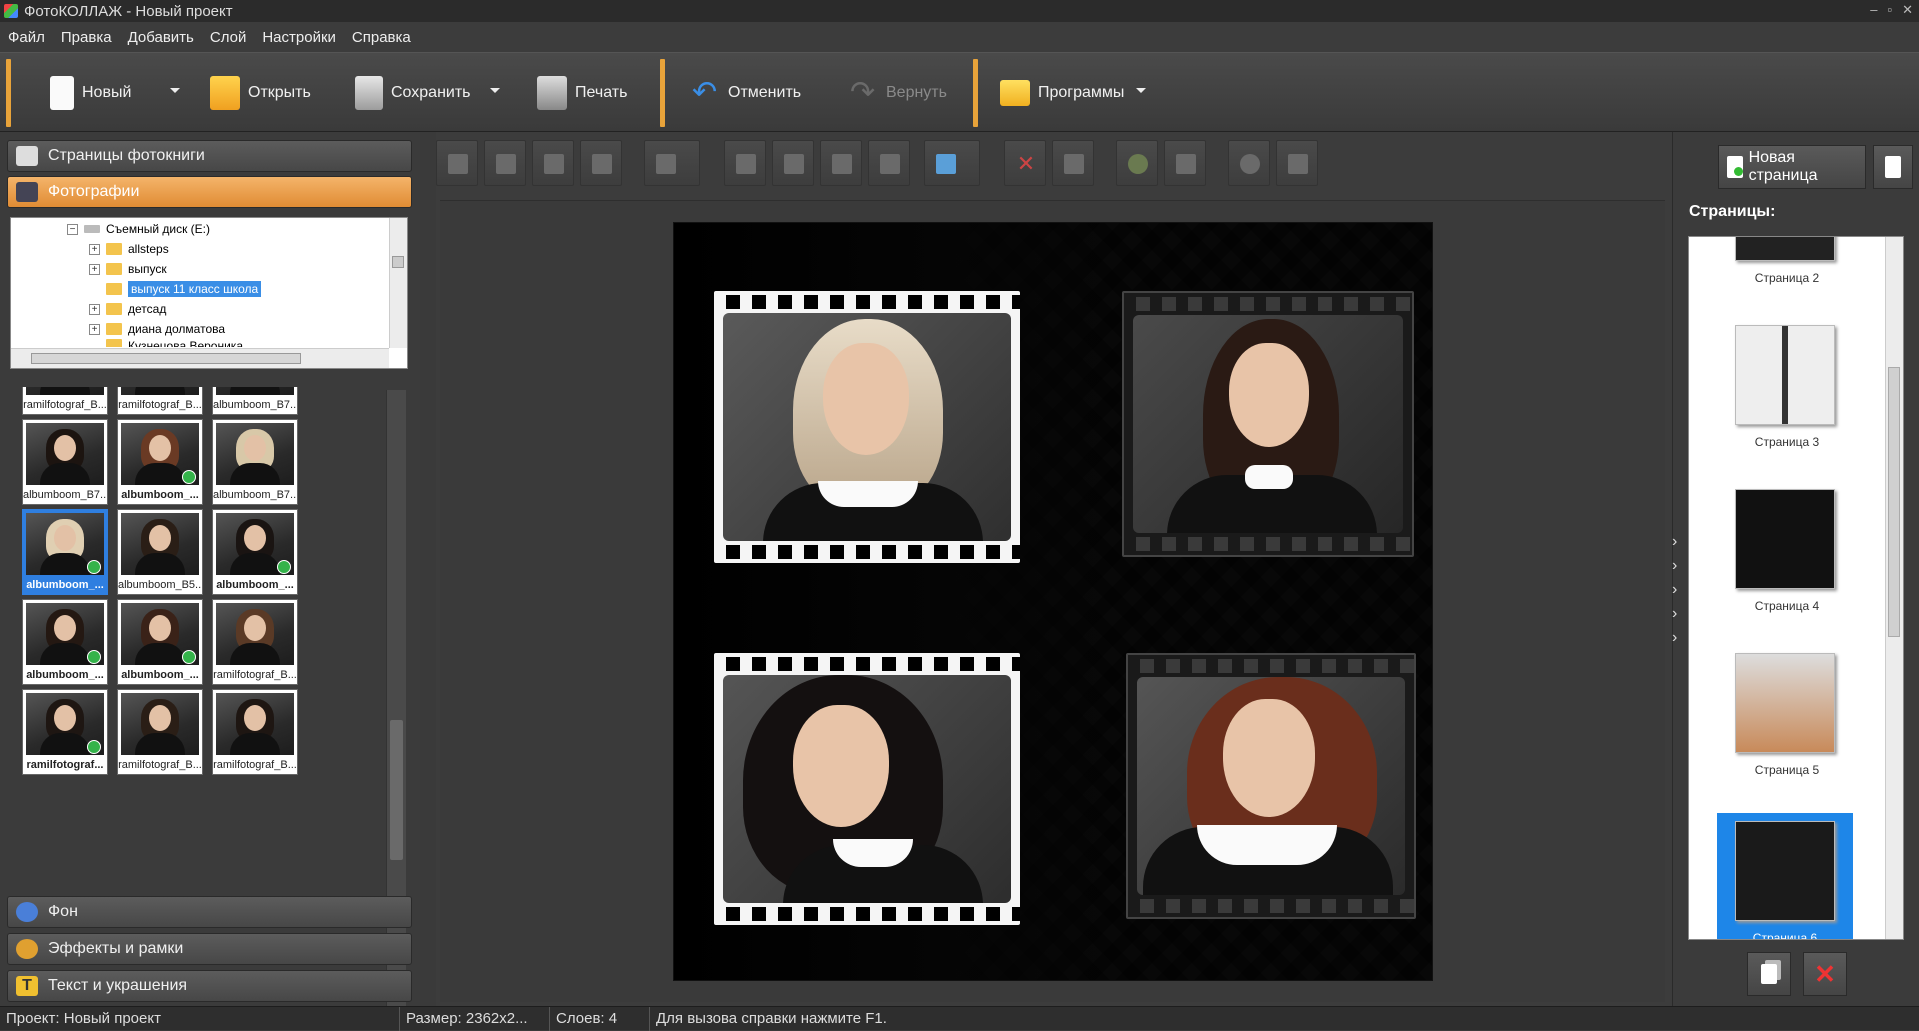  What do you see at coordinates (209, 156) in the screenshot?
I see `section-photobook-pages: Страницы фотокниги` at bounding box center [209, 156].